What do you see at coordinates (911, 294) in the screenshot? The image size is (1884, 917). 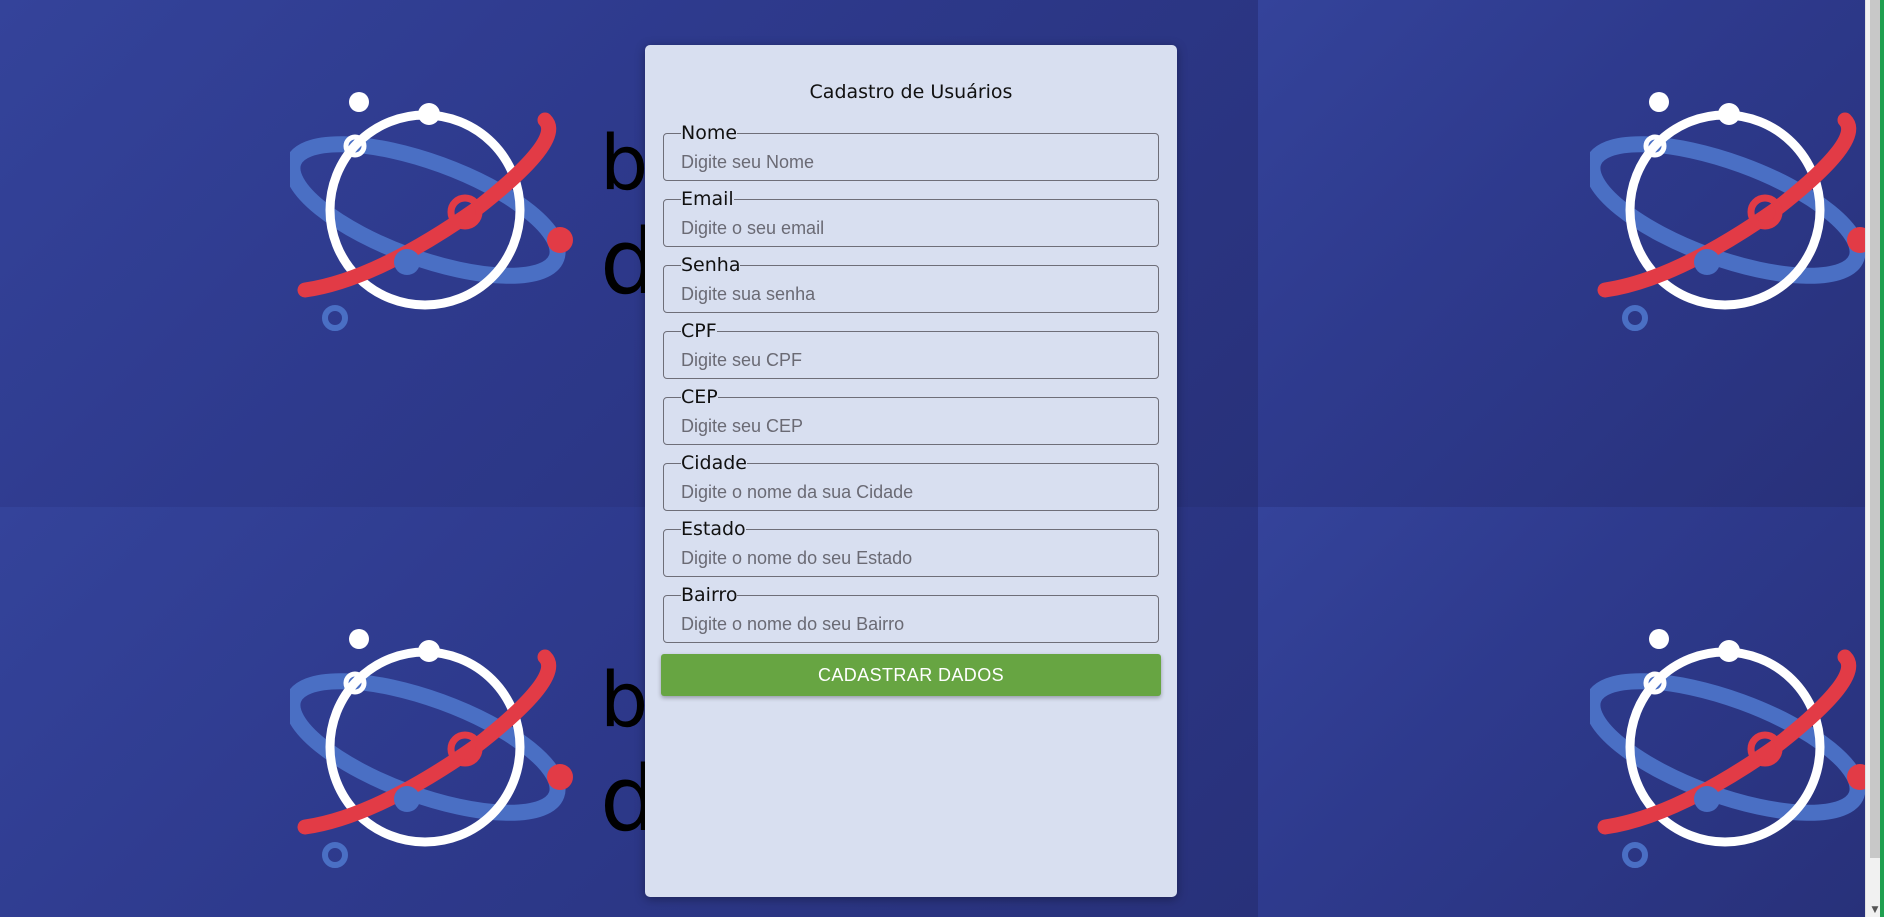 I see `senha-input` at bounding box center [911, 294].